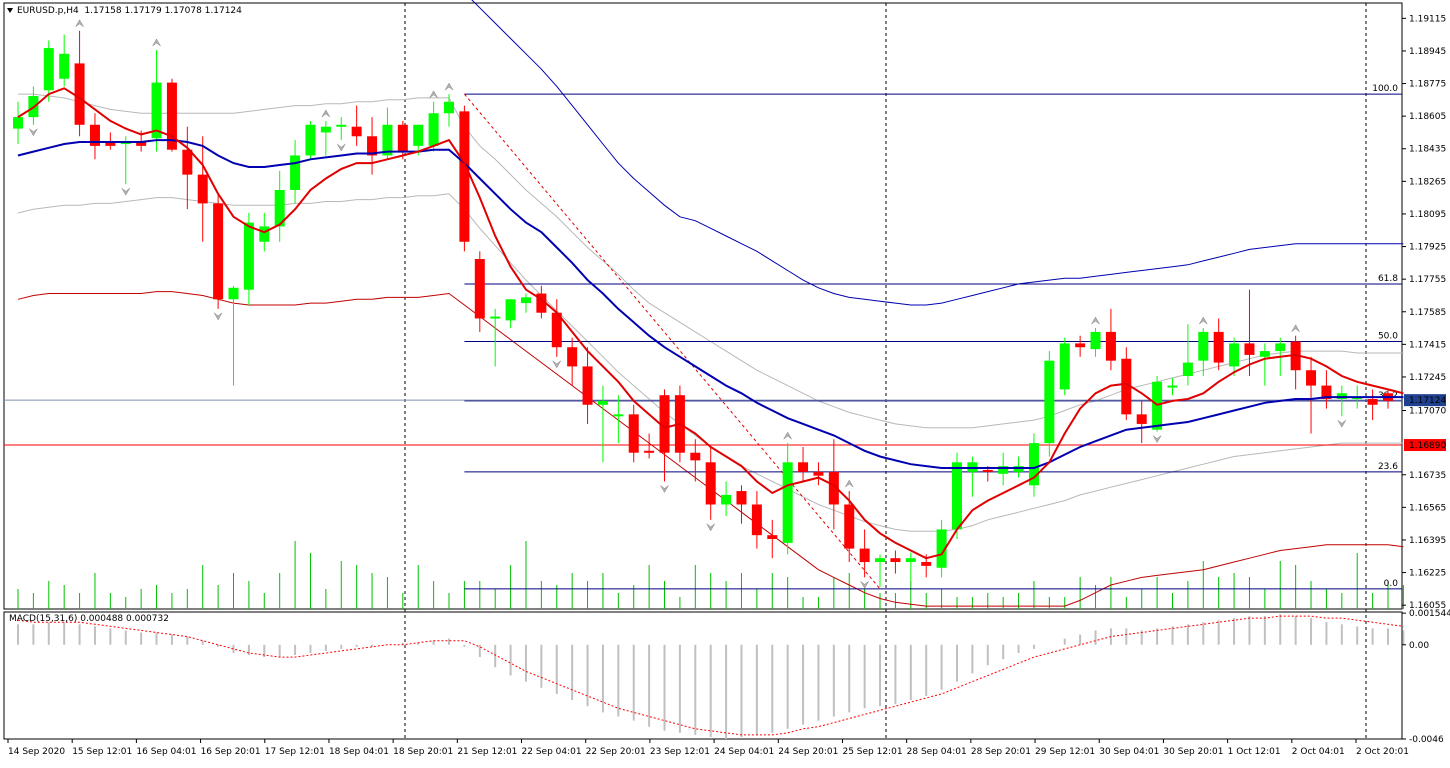  I want to click on time-axis-label: 14 Sep 2020, so click(36, 752).